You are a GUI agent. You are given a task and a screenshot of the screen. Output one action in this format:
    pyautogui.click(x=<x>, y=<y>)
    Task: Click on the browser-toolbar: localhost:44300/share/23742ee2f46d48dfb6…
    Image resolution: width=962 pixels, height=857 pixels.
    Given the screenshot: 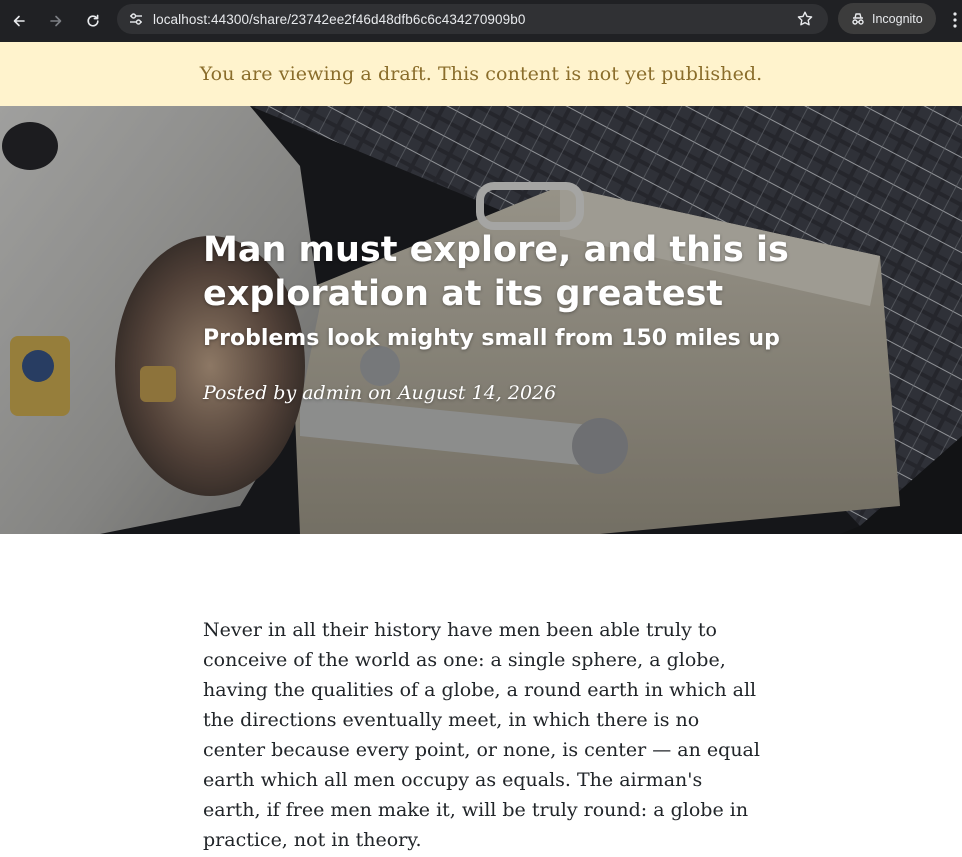 What is the action you would take?
    pyautogui.click(x=481, y=21)
    